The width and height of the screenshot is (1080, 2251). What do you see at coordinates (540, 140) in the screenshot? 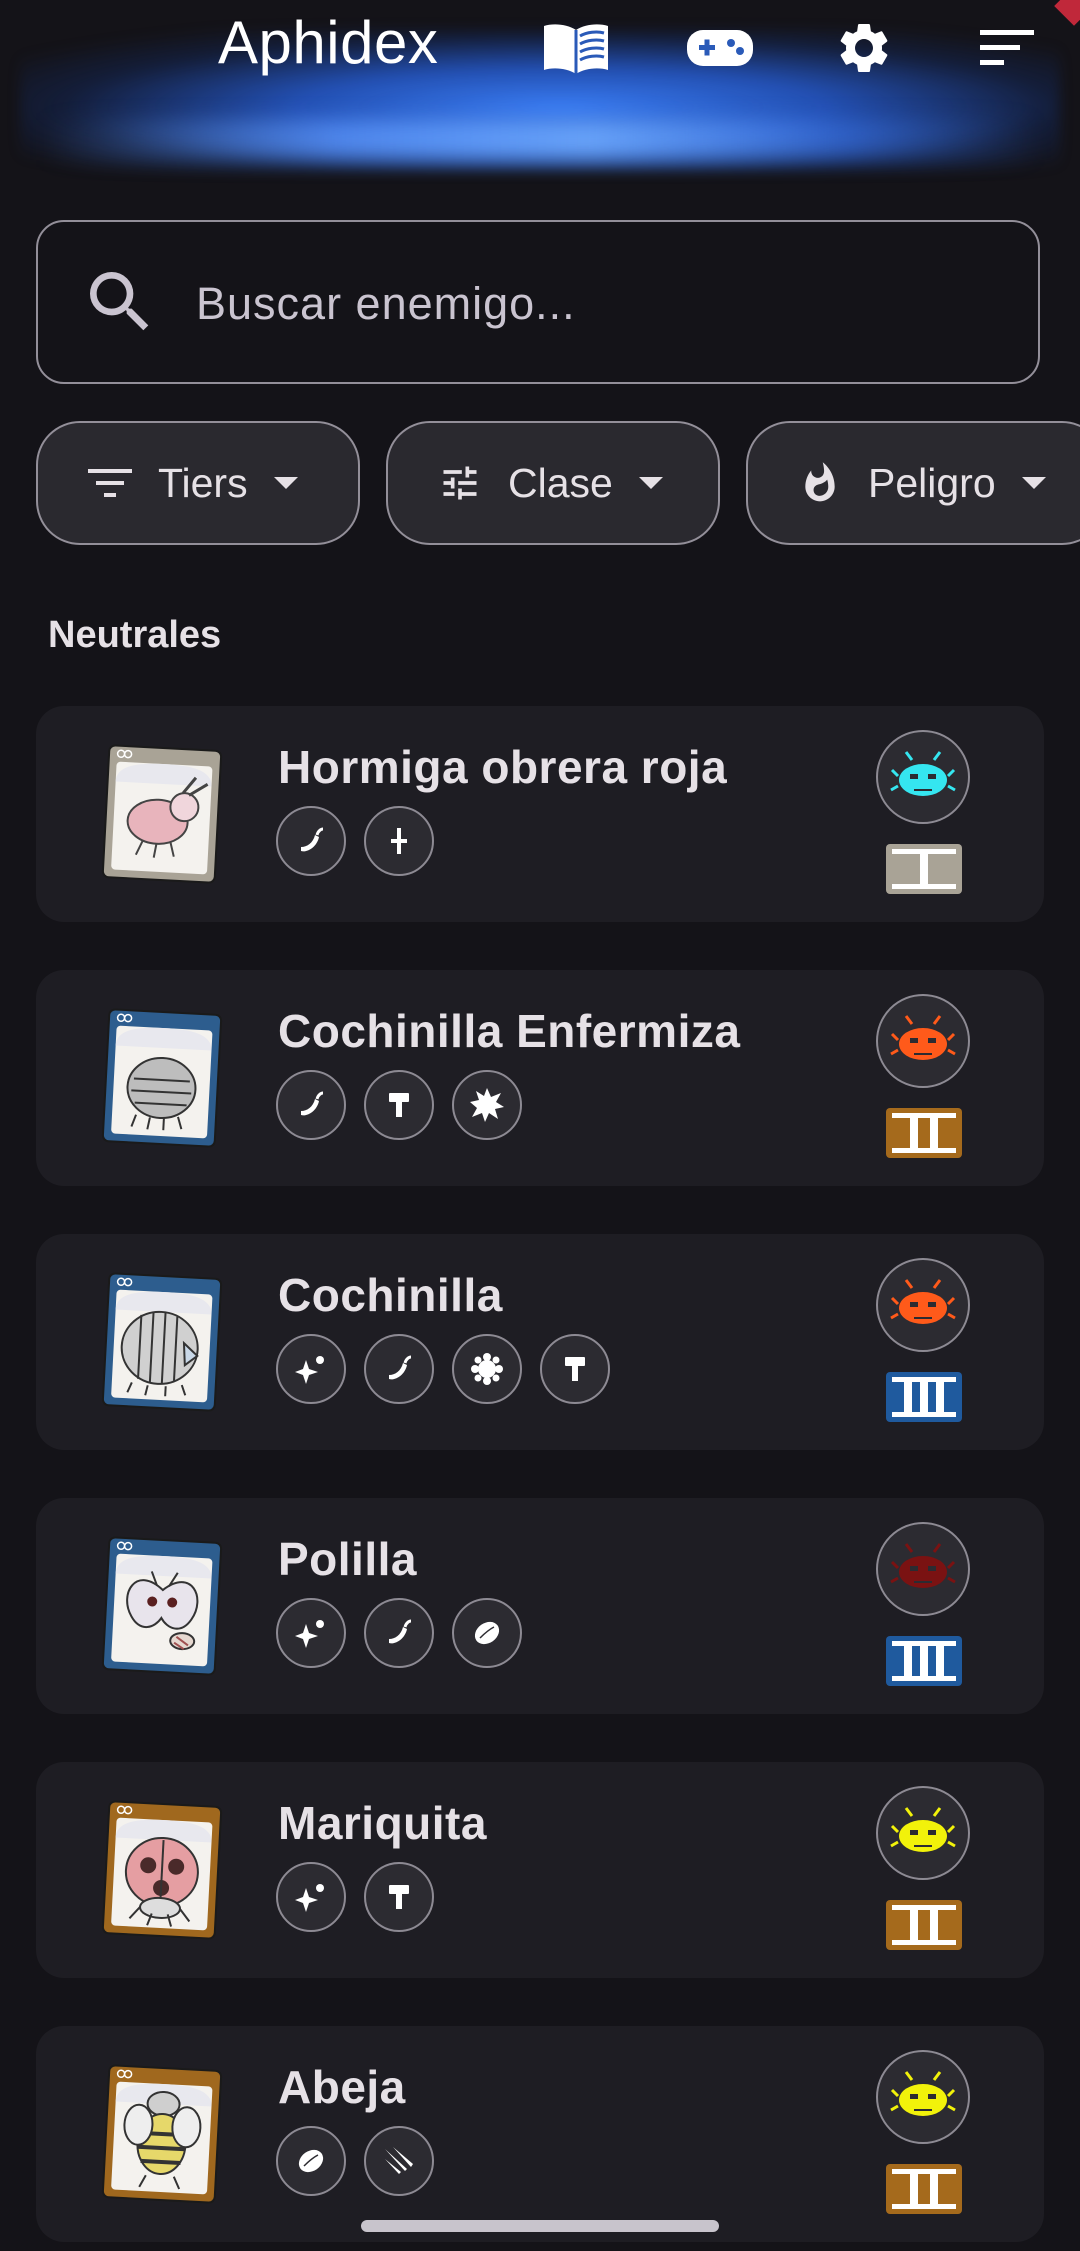
I see `header-glow-line` at bounding box center [540, 140].